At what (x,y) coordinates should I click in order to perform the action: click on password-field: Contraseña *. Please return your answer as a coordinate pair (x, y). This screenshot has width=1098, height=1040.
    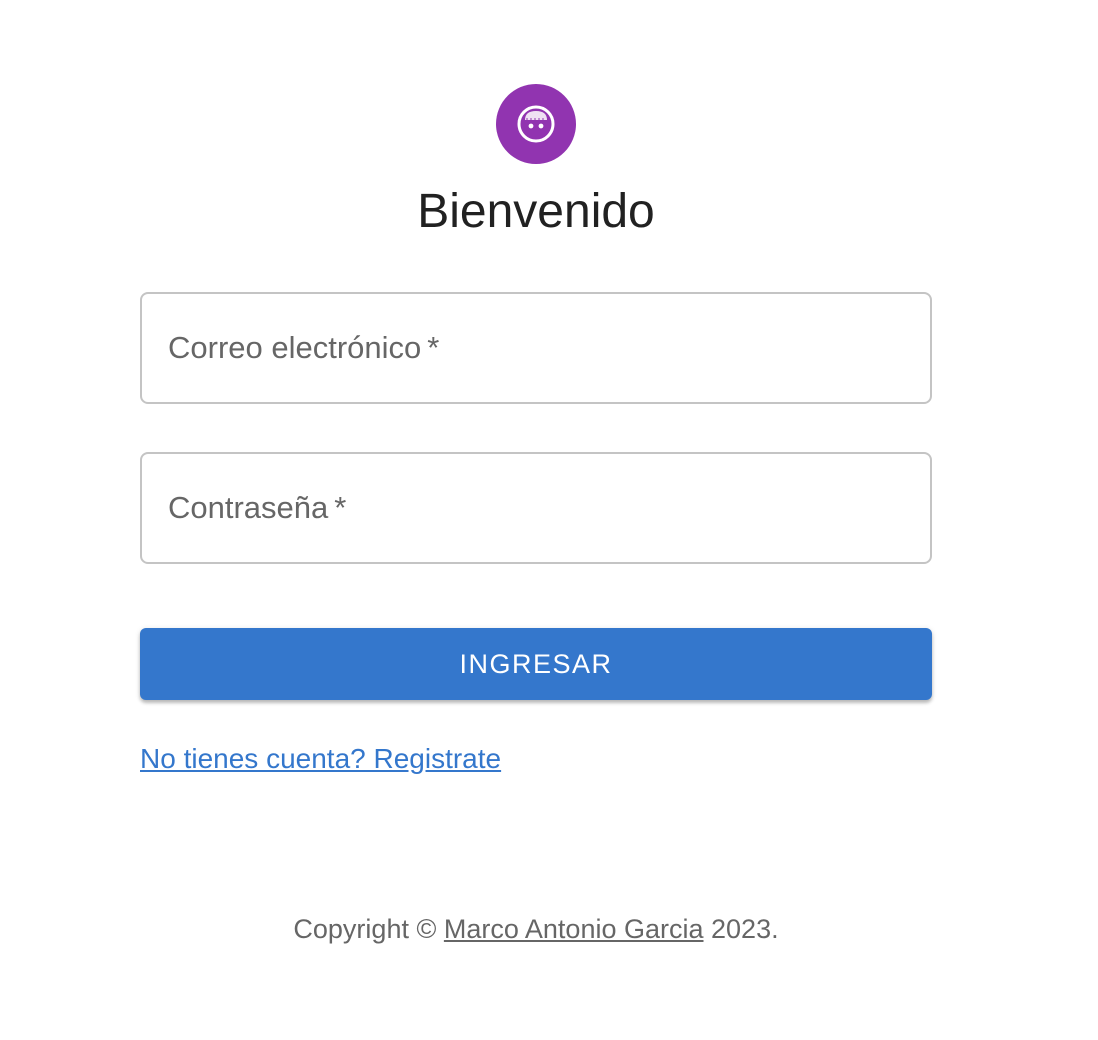
    Looking at the image, I should click on (536, 508).